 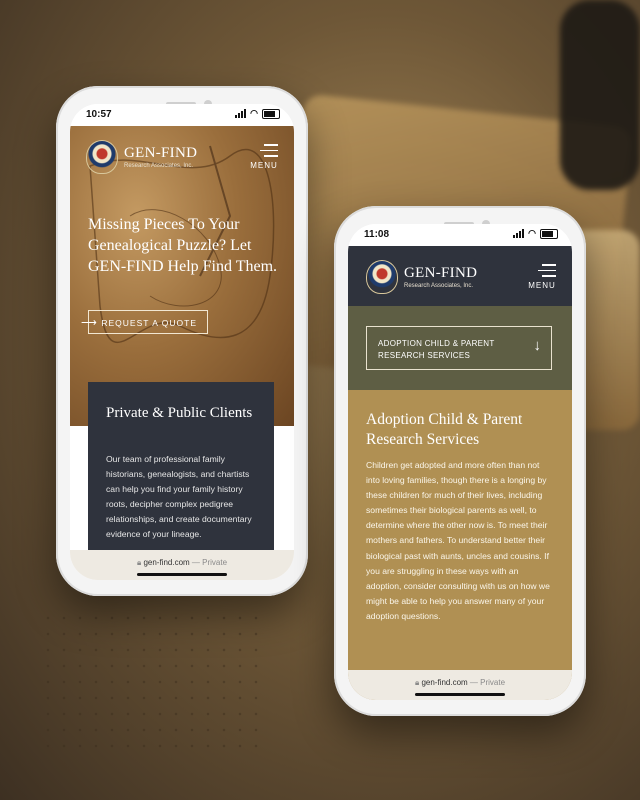 I want to click on arrow-right-icon: ⟶, so click(x=89, y=323).